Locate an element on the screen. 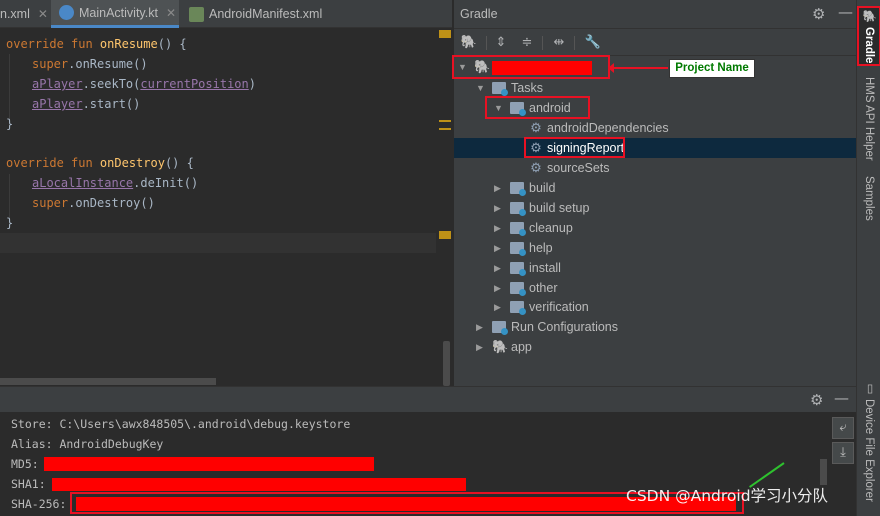 The image size is (880, 516). tree-row-build: ▶ build is located at coordinates (655, 188).